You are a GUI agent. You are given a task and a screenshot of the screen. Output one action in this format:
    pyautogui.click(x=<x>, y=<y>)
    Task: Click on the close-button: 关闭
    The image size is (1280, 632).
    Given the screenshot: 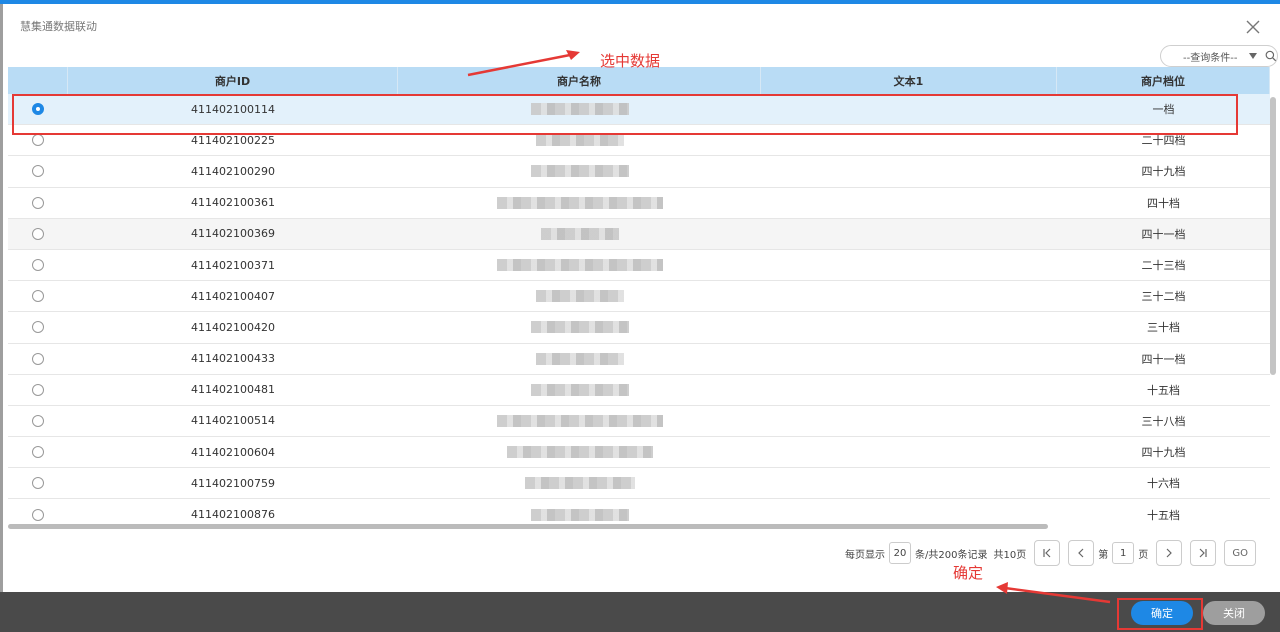 What is the action you would take?
    pyautogui.click(x=1234, y=613)
    